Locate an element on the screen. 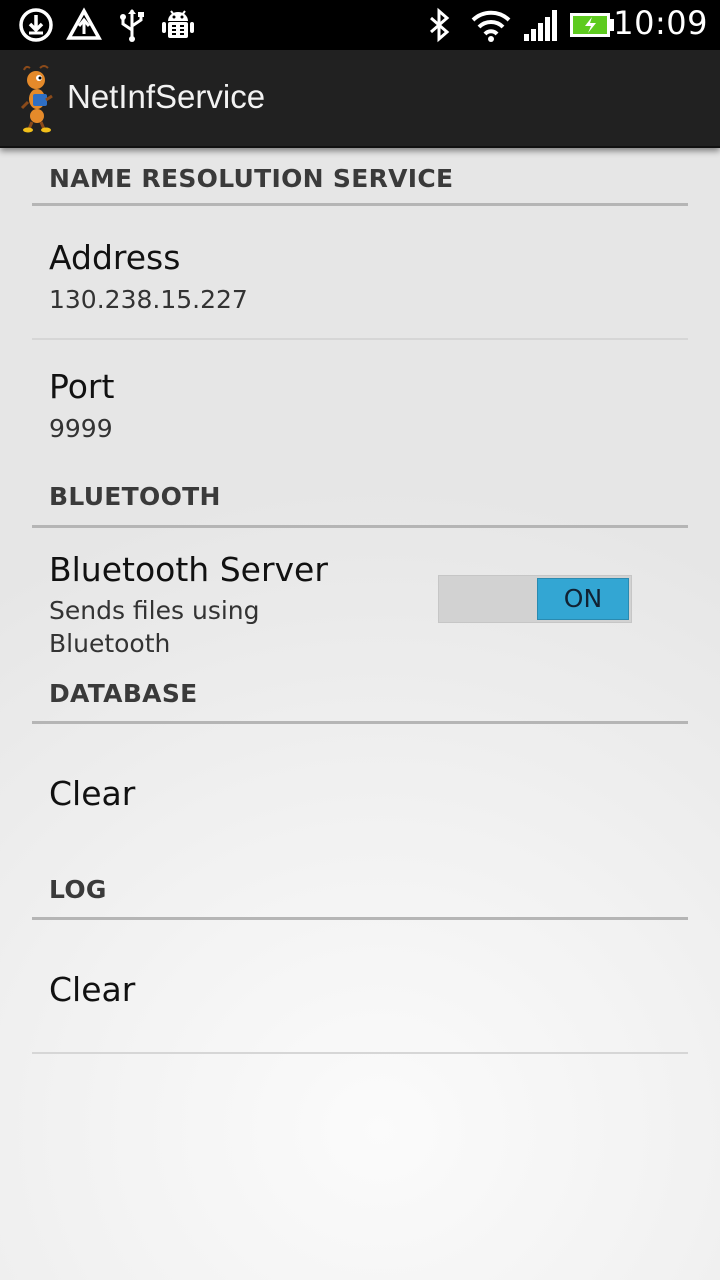 This screenshot has width=720, height=1280. wifi-icon is located at coordinates (491, 25).